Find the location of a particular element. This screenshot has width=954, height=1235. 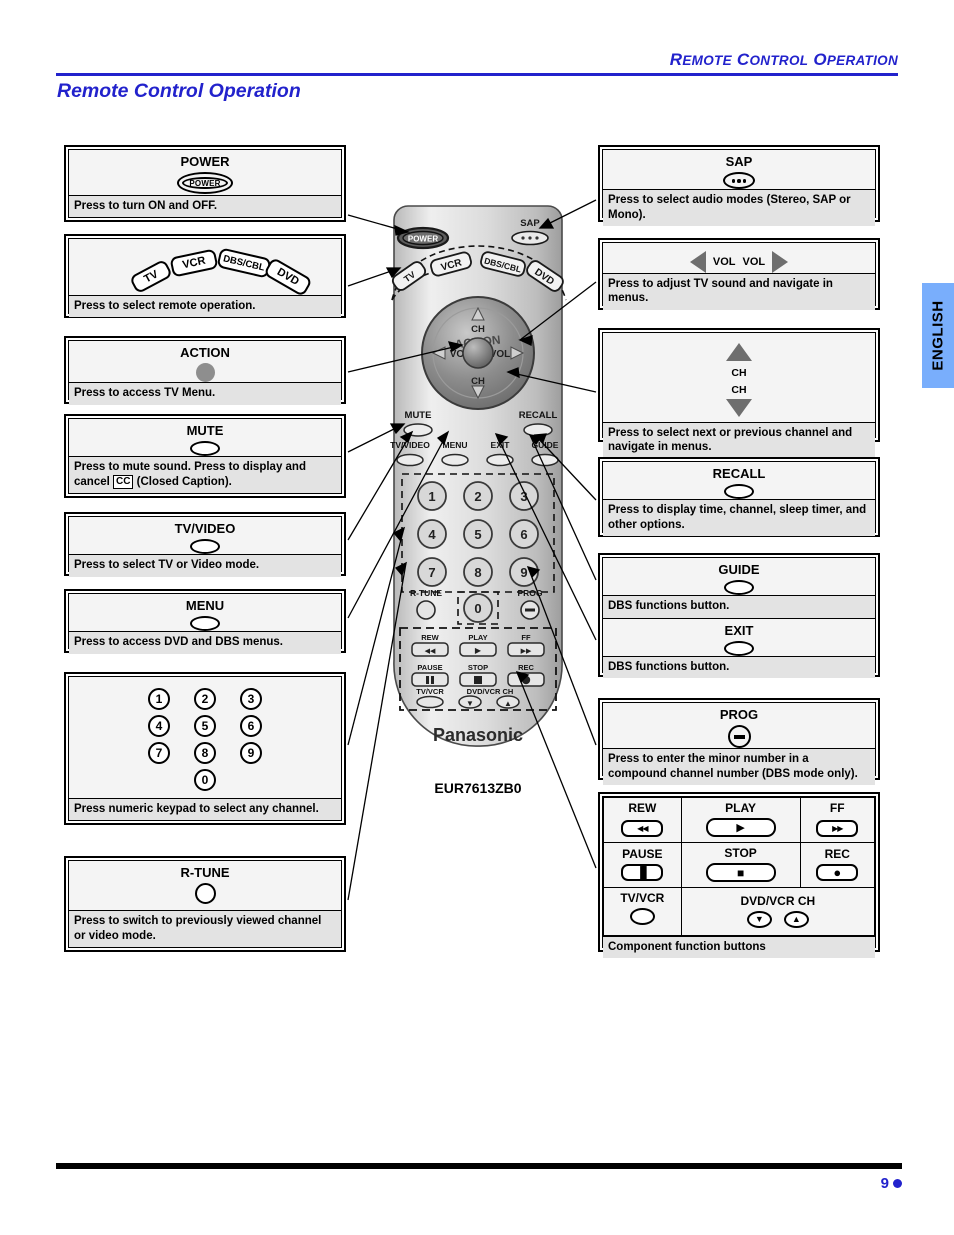

cell-dvd-vcr-ch: DVD/VCR CH is located at coordinates (778, 911).